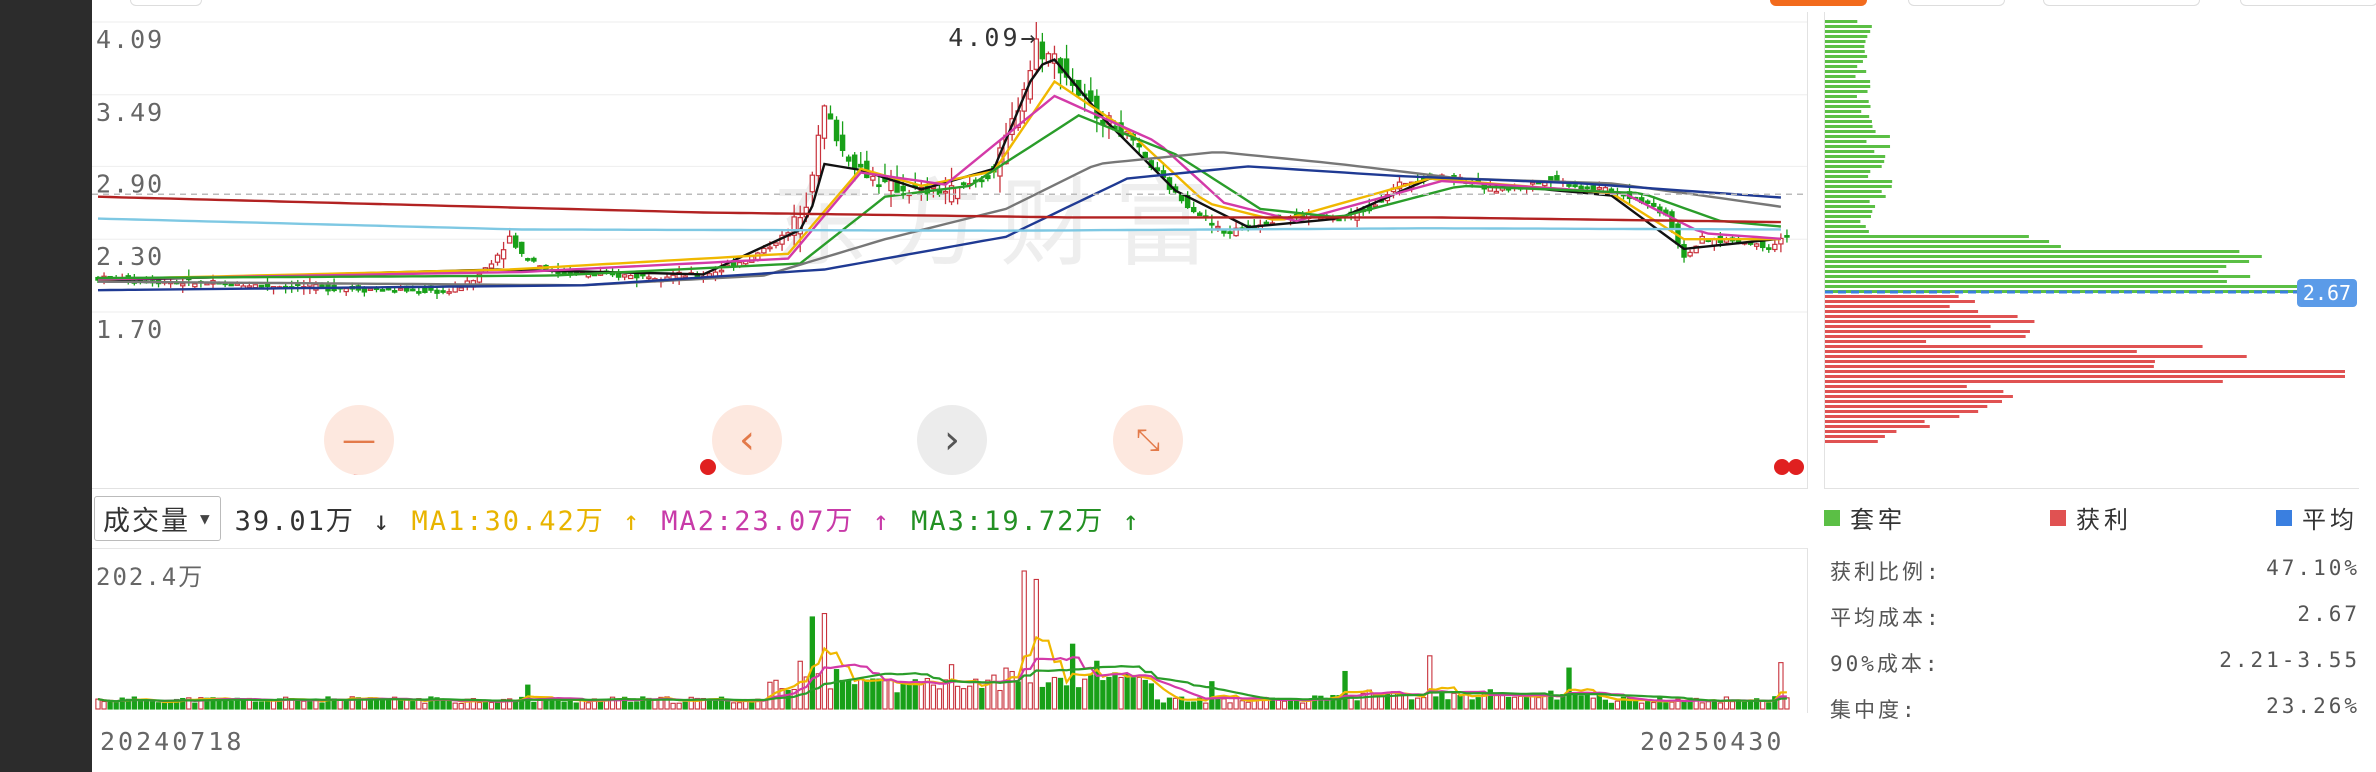 The image size is (2376, 772). What do you see at coordinates (150, 577) in the screenshot?
I see `volume-max-label: 202.4万` at bounding box center [150, 577].